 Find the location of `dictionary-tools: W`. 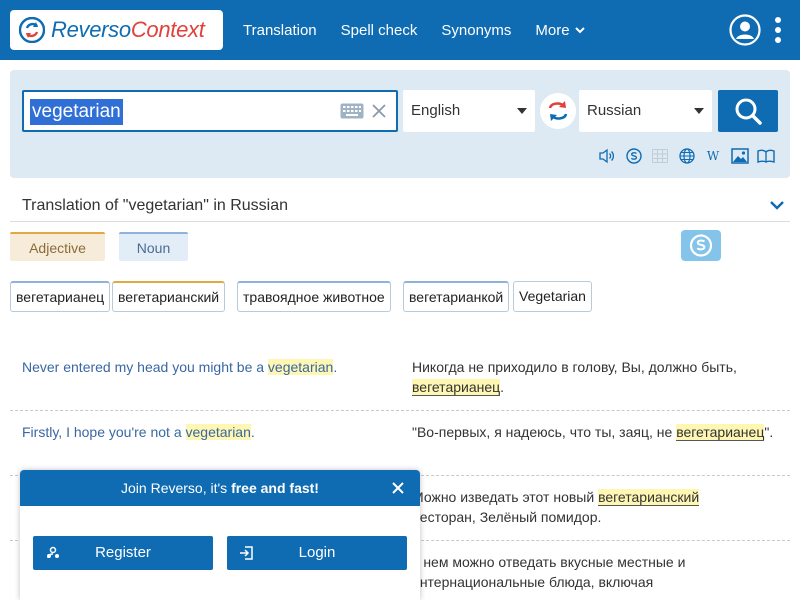

dictionary-tools: W is located at coordinates (691, 156).